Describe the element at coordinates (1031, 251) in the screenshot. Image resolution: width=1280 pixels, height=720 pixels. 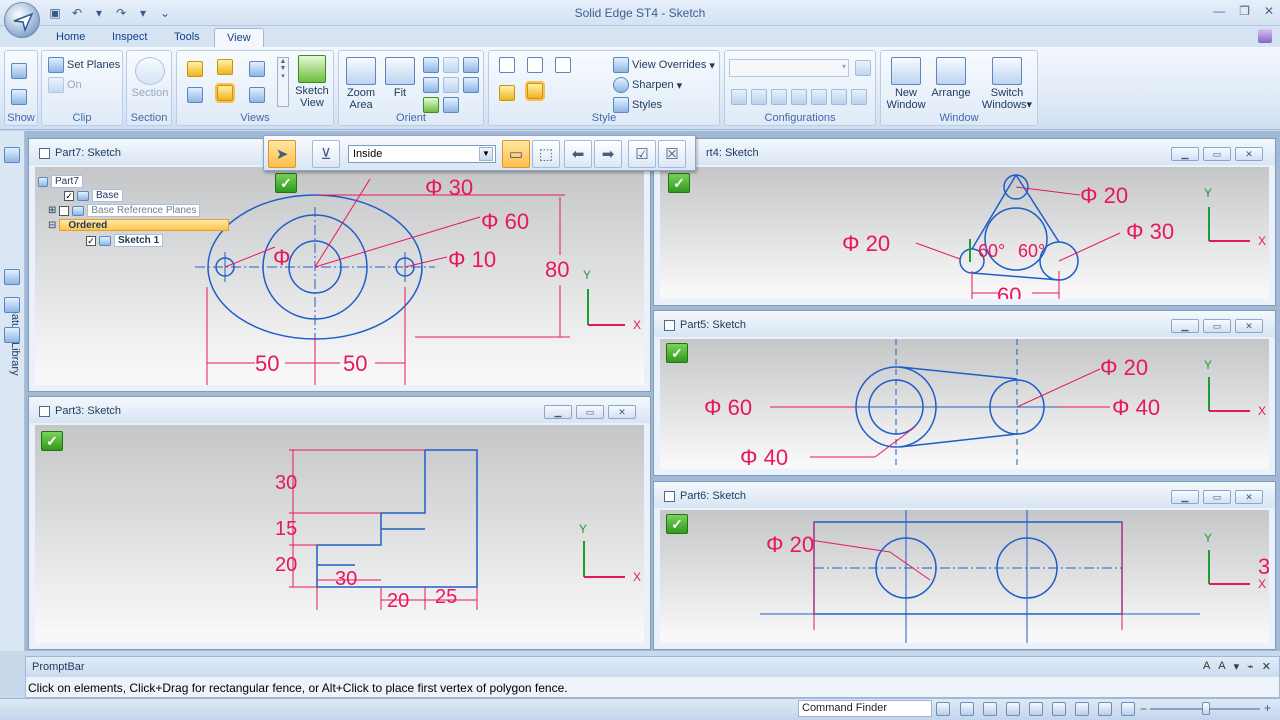
I see `dim-part4-a60b: 60°` at that location.